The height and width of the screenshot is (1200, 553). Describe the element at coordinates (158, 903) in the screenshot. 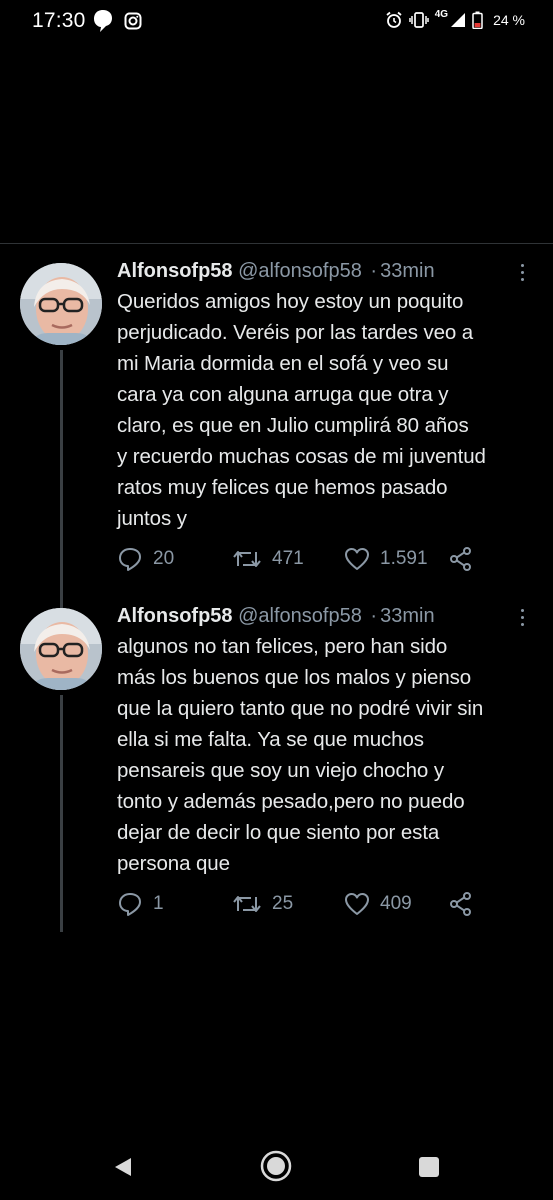

I see `reply-count: 1` at that location.